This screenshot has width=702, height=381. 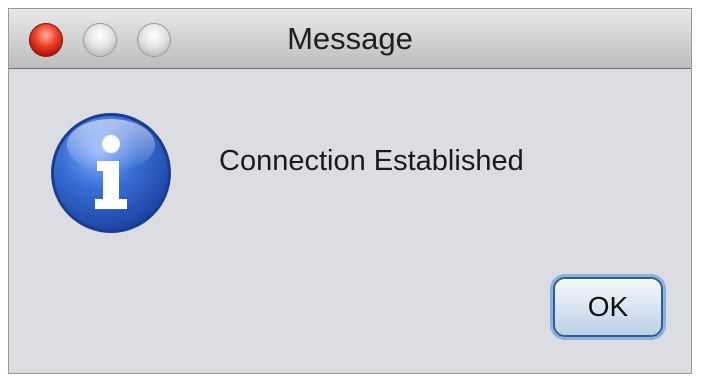 What do you see at coordinates (111, 173) in the screenshot?
I see `info-icon` at bounding box center [111, 173].